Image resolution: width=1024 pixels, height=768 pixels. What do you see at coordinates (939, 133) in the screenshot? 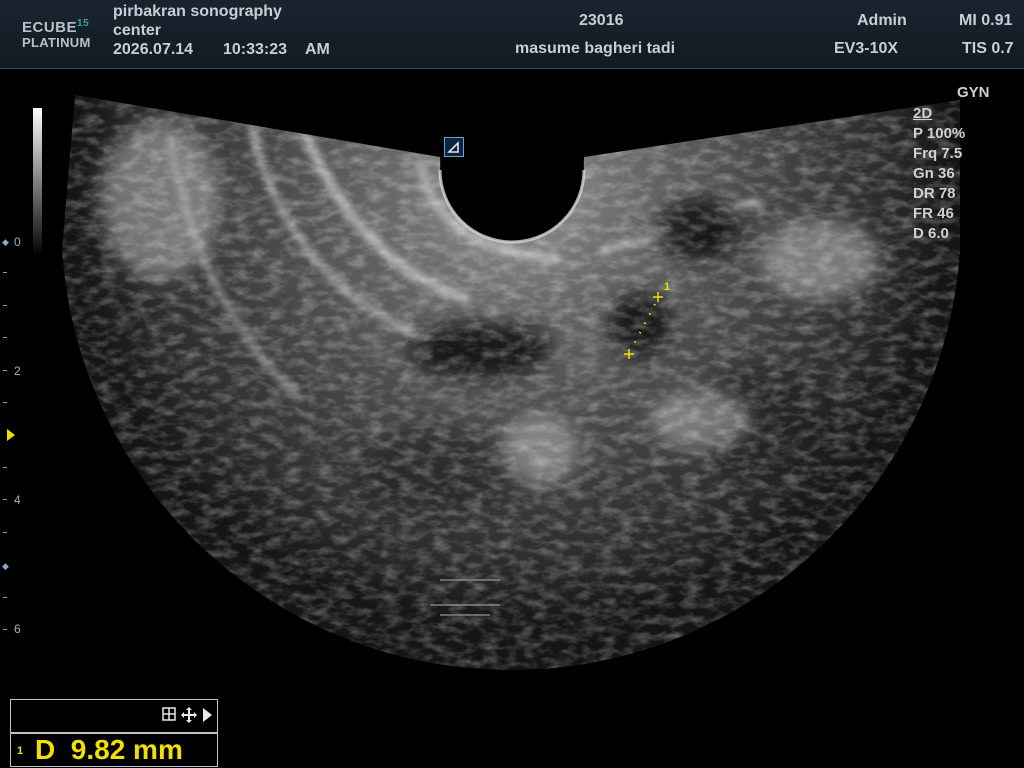
I see `param-power: P 100%` at bounding box center [939, 133].